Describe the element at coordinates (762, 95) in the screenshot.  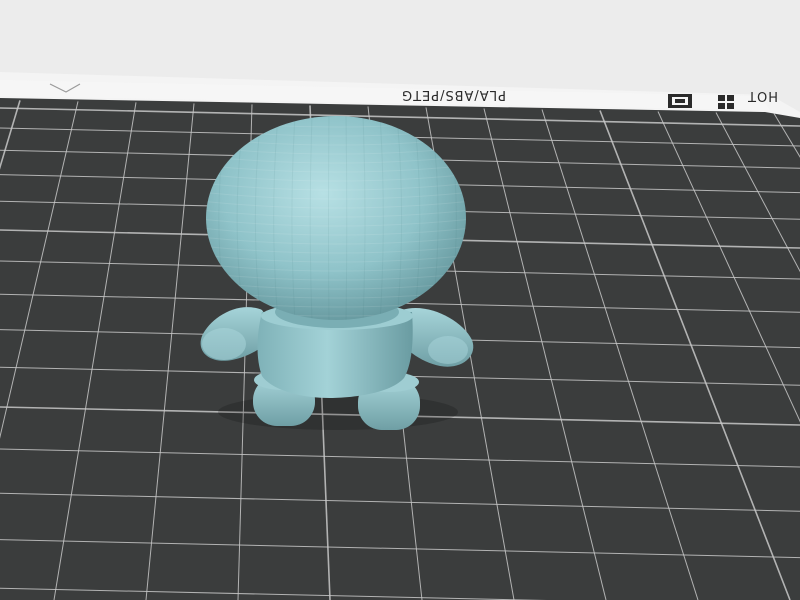
I see `bed-side-label: HOT` at that location.